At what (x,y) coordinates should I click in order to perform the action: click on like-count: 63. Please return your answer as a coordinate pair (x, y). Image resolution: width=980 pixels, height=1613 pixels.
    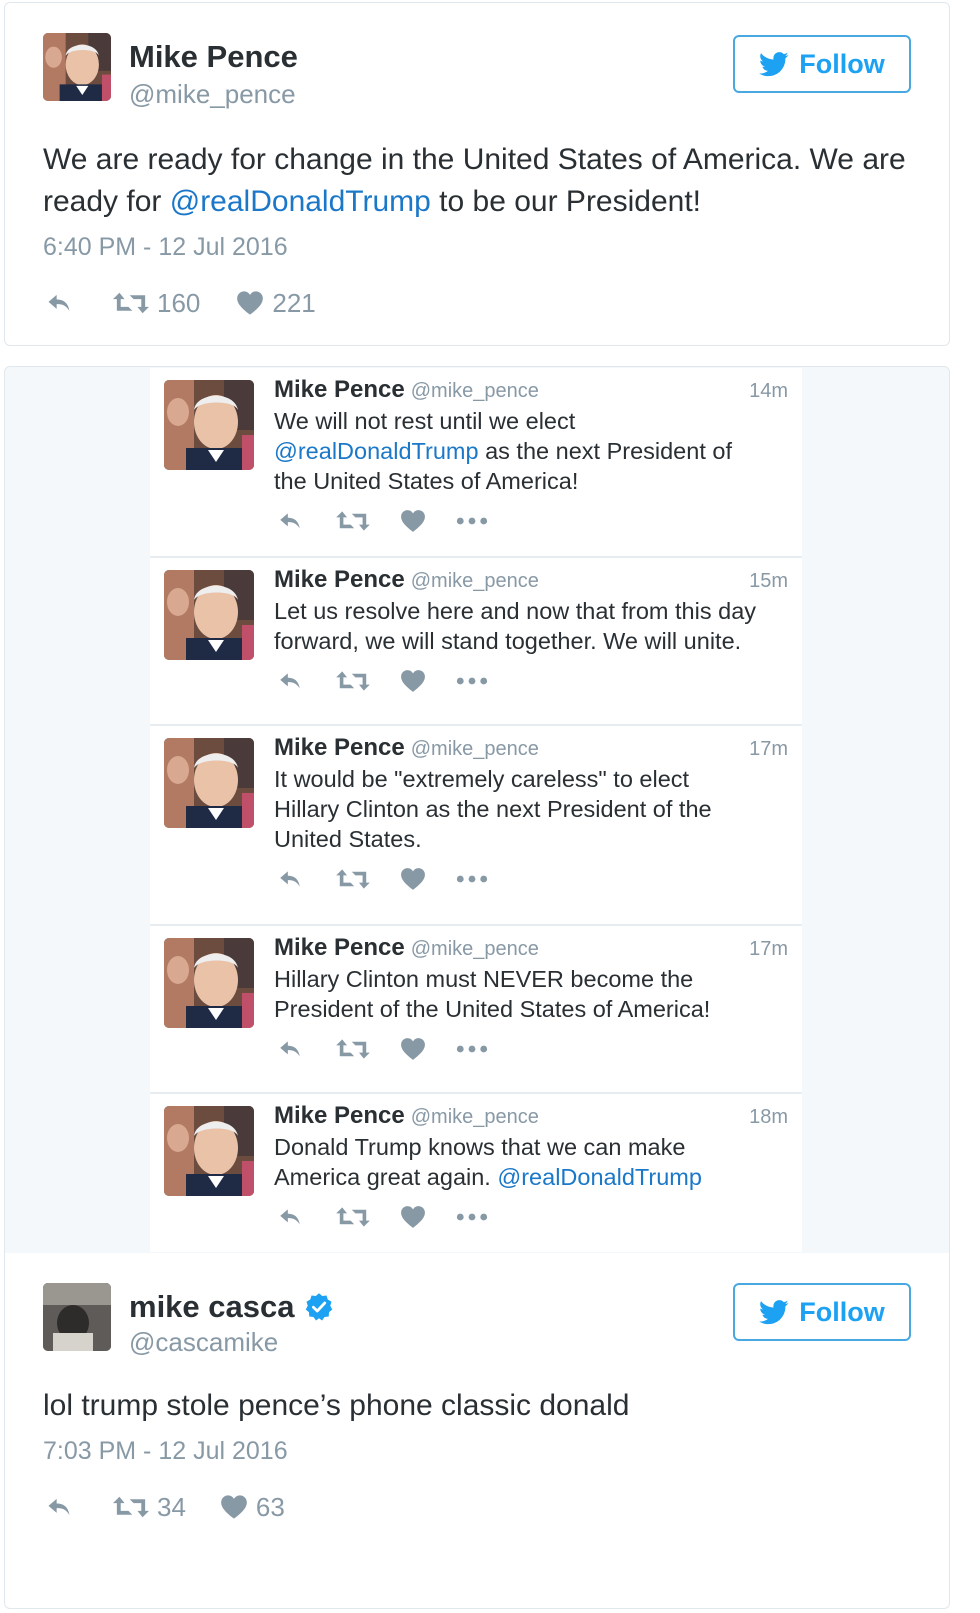
    Looking at the image, I should click on (270, 1506).